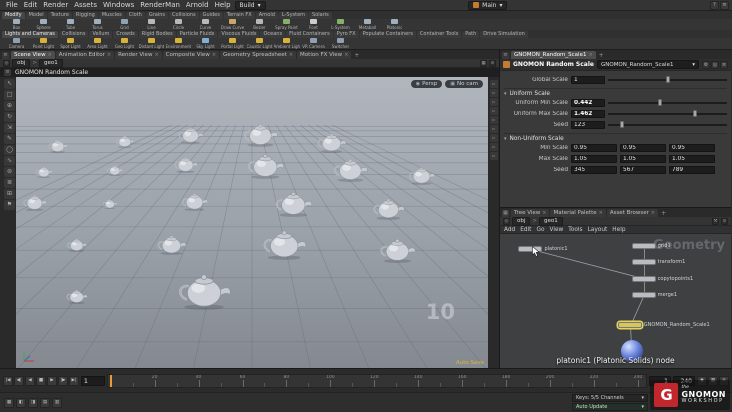 The image size is (732, 412). What do you see at coordinates (59, 15) in the screenshot?
I see `shelf-tab-texture: Texture` at bounding box center [59, 15].